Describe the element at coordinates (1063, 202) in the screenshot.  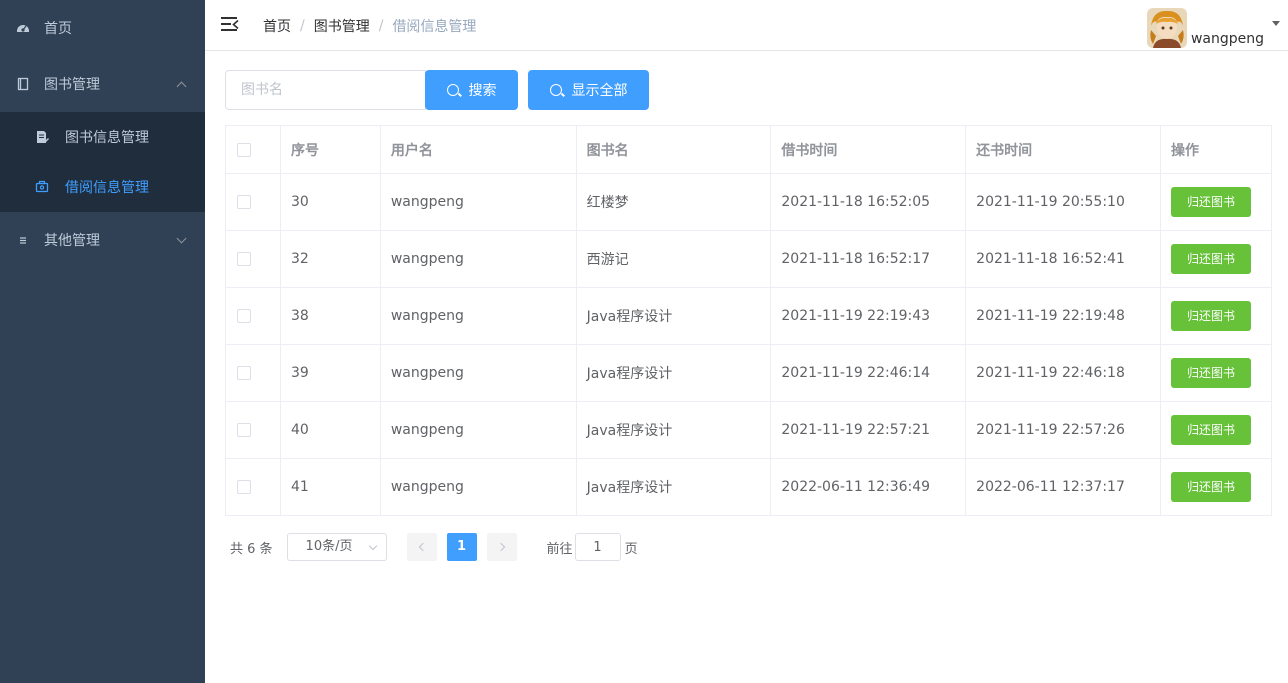
I see `cell-return-time: 2021-11-19 20:55:10` at that location.